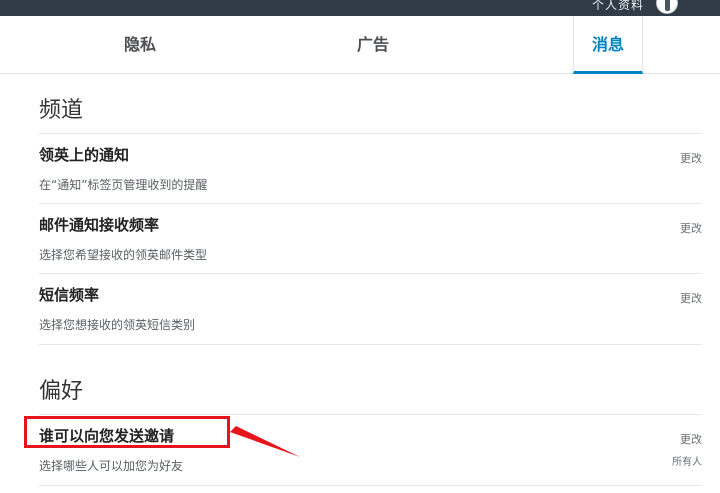  I want to click on setting-row-linkedin-notifications: 领英上的通知 在“通知”标签页管理收到的提醒 更改, so click(370, 168).